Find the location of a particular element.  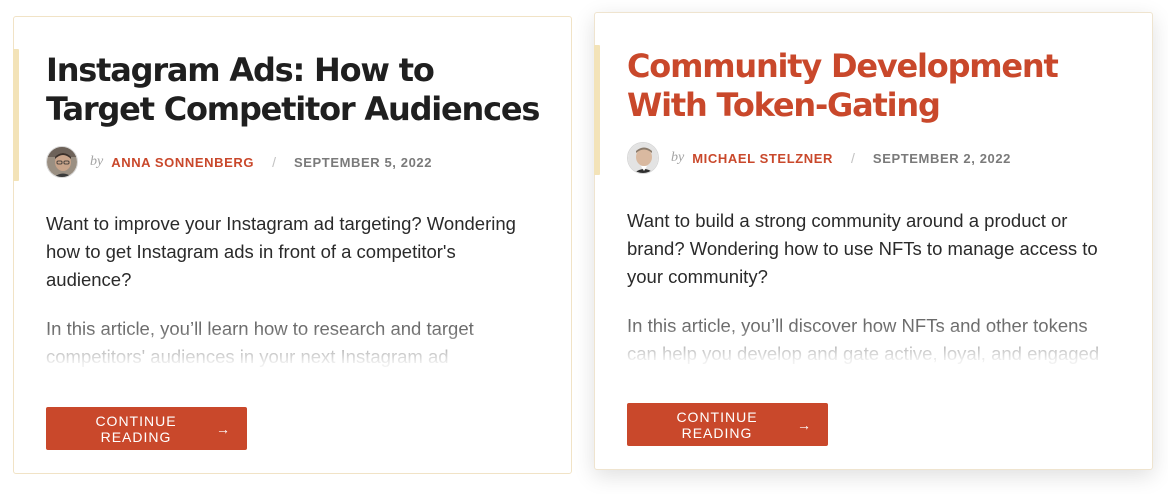

author-link: MICHAEL STELZNER is located at coordinates (762, 158).